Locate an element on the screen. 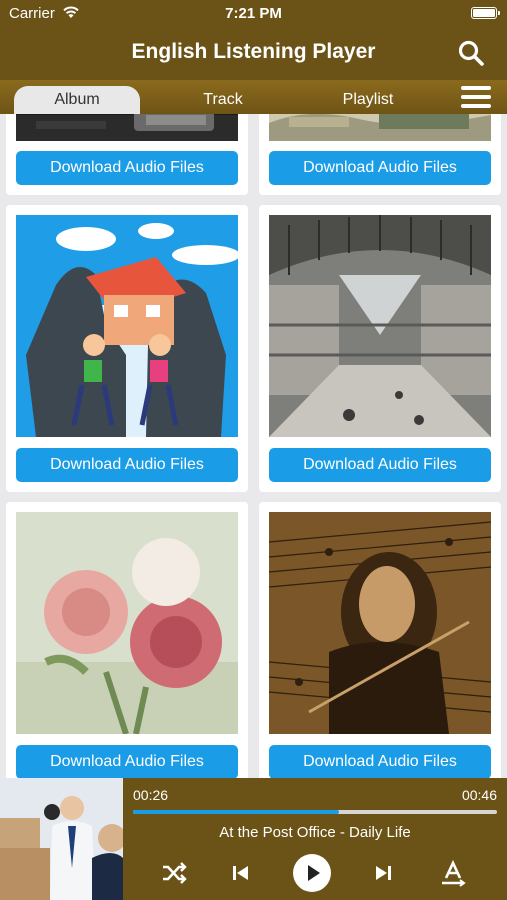 This screenshot has height=900, width=507. clock: 7:21 PM is located at coordinates (253, 13).